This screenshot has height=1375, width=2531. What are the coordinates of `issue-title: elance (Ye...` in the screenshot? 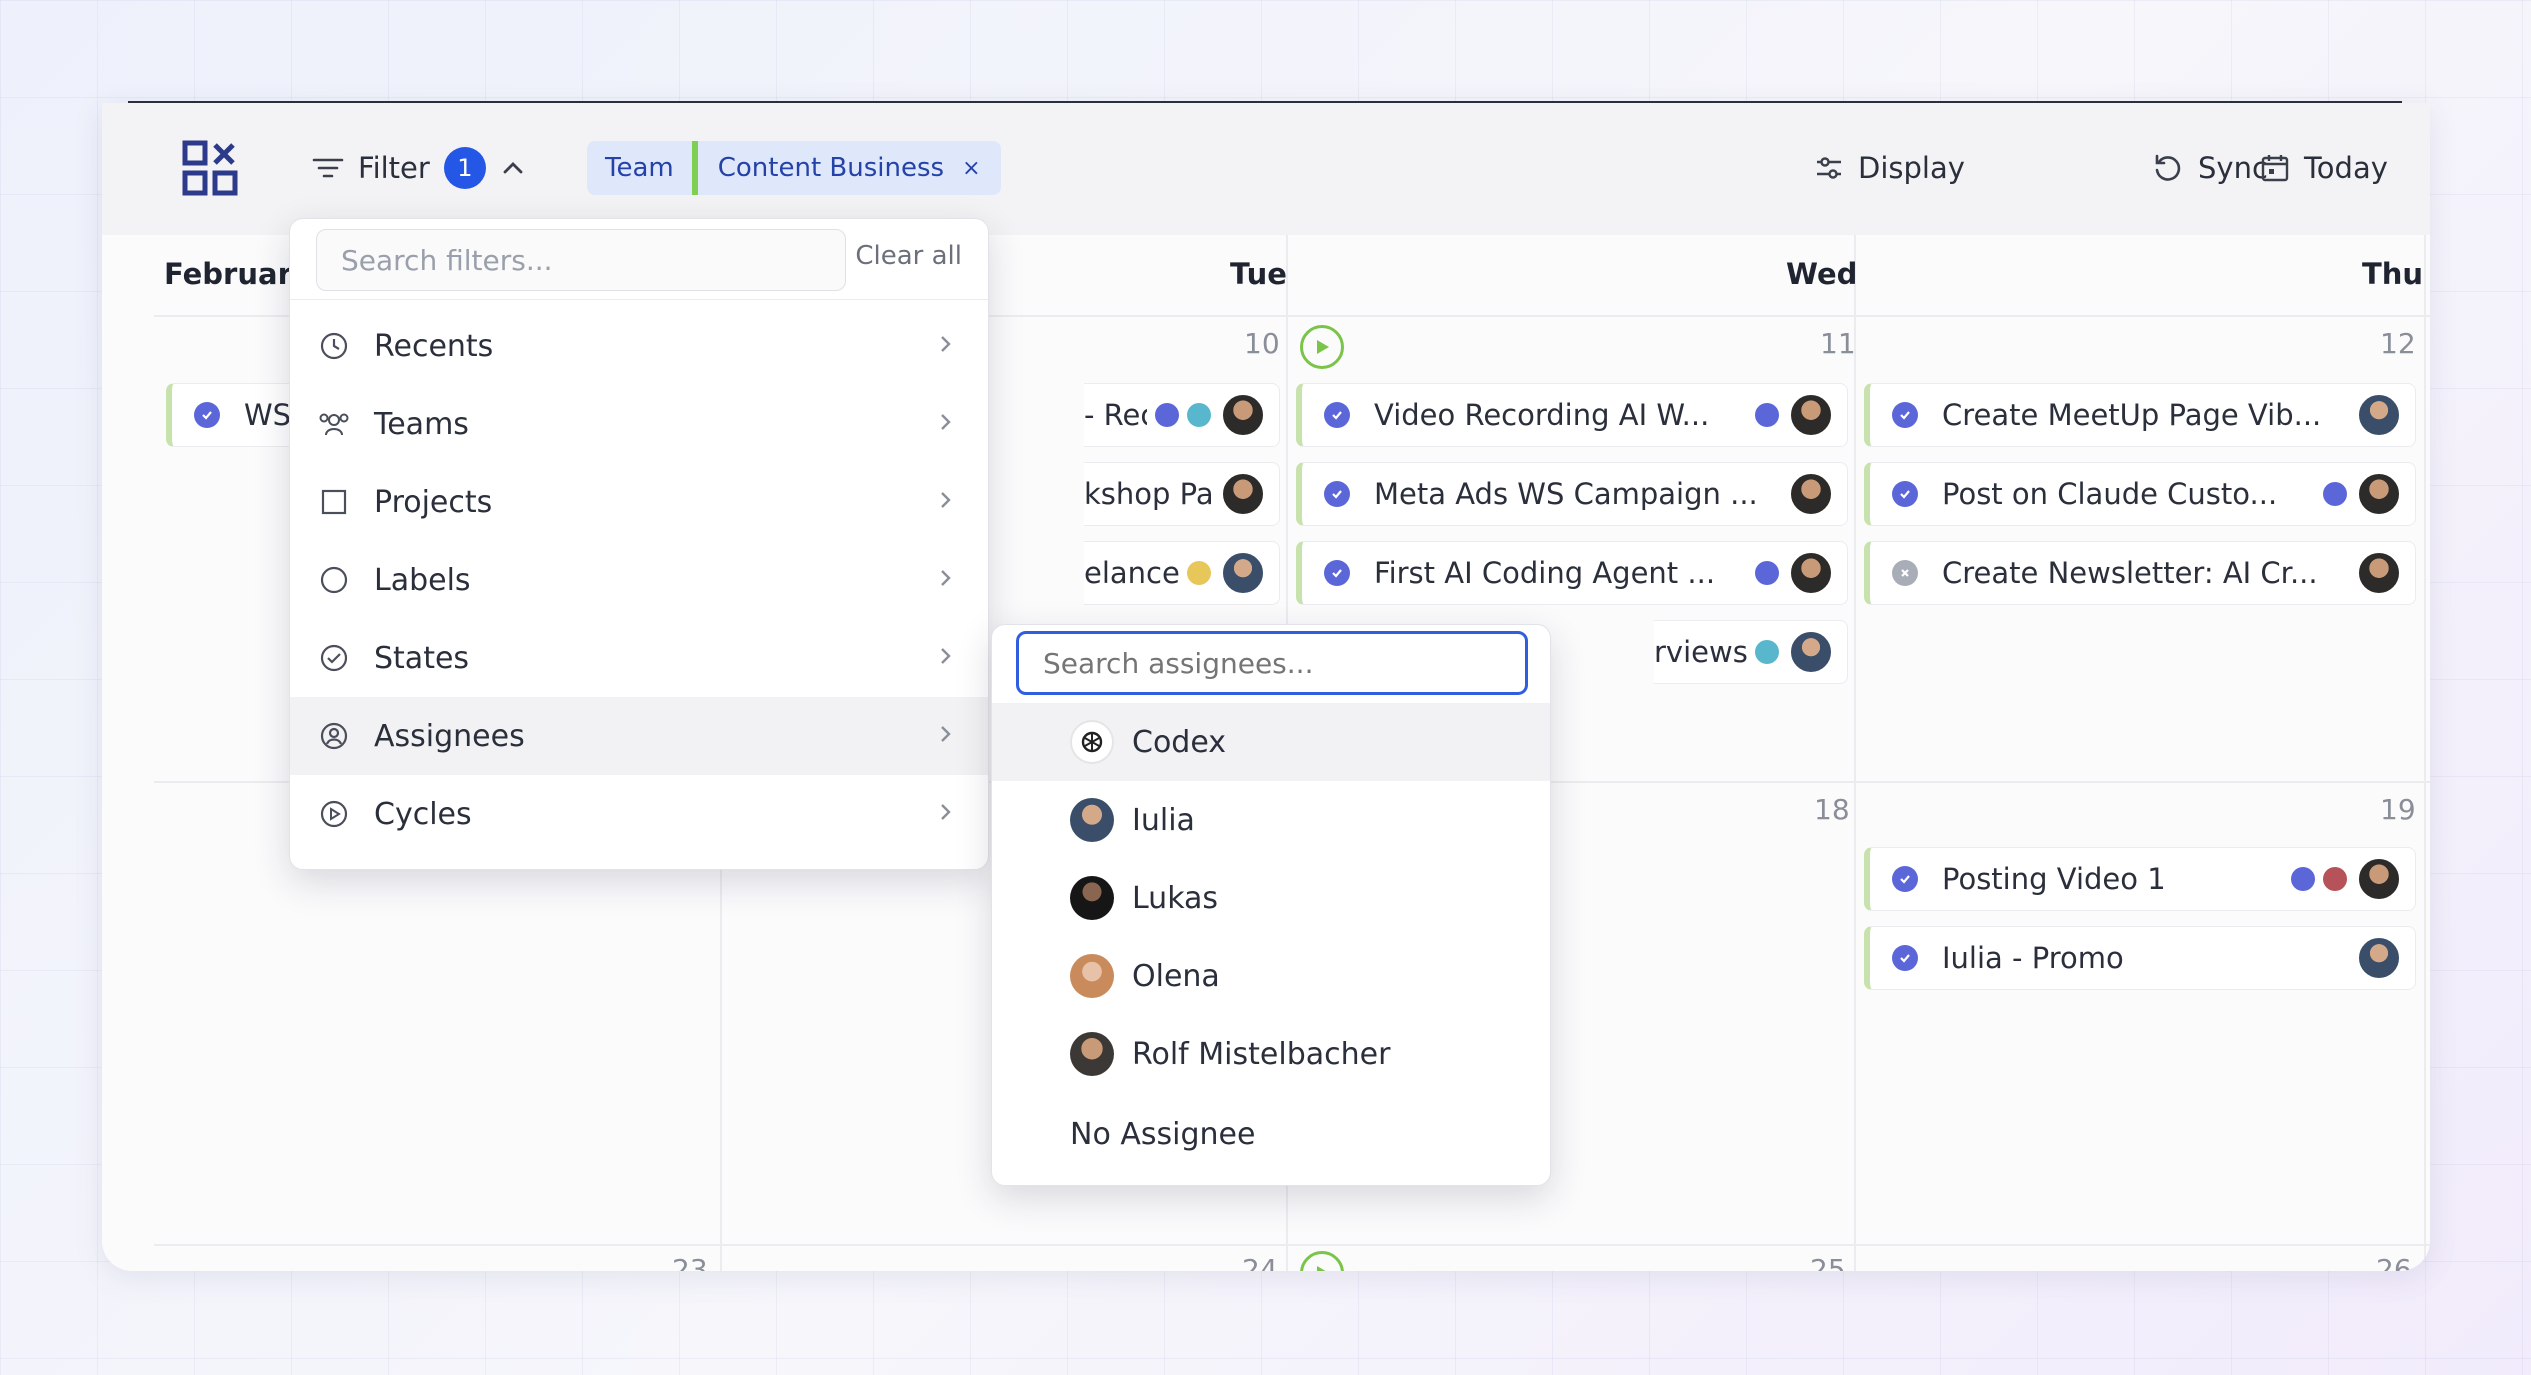 It's located at (1131, 573).